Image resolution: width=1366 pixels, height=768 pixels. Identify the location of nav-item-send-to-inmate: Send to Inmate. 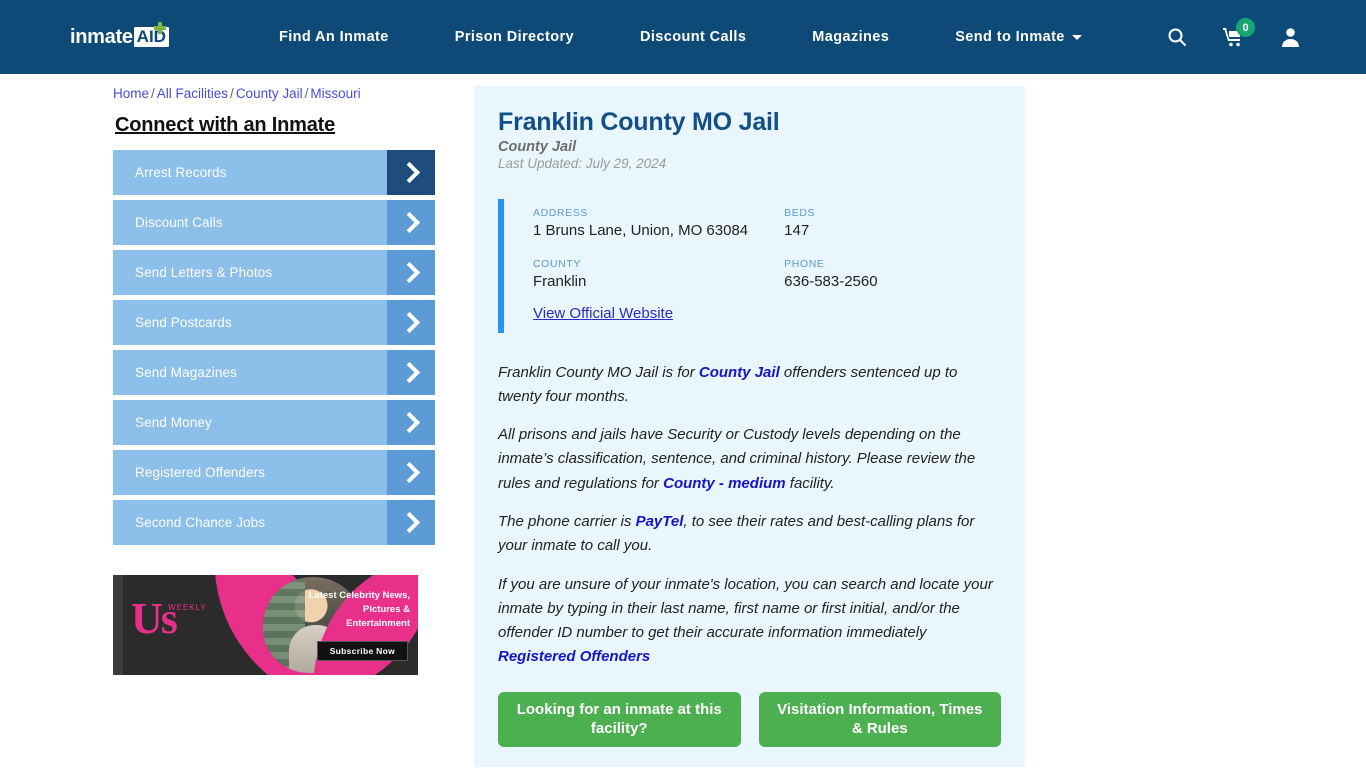
(1018, 37).